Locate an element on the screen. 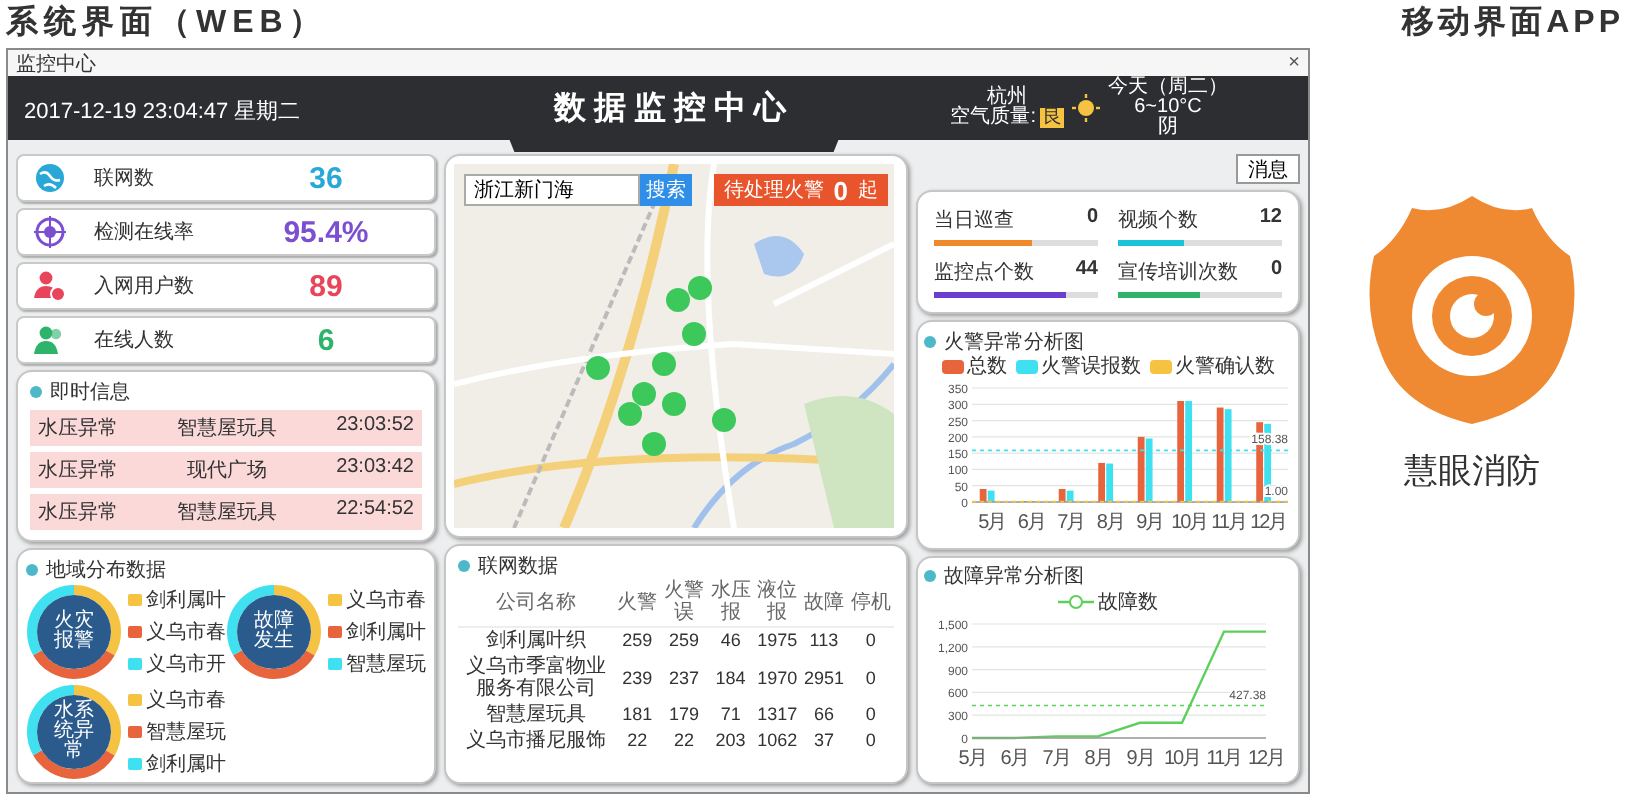 The width and height of the screenshot is (1632, 802). card-title: 故障异常分析图 is located at coordinates (1014, 576).